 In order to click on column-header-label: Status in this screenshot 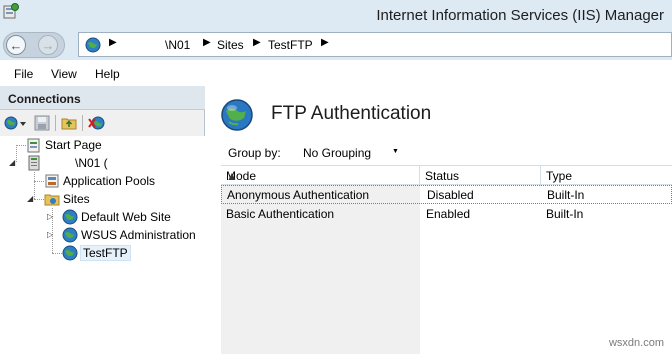, I will do `click(442, 176)`.